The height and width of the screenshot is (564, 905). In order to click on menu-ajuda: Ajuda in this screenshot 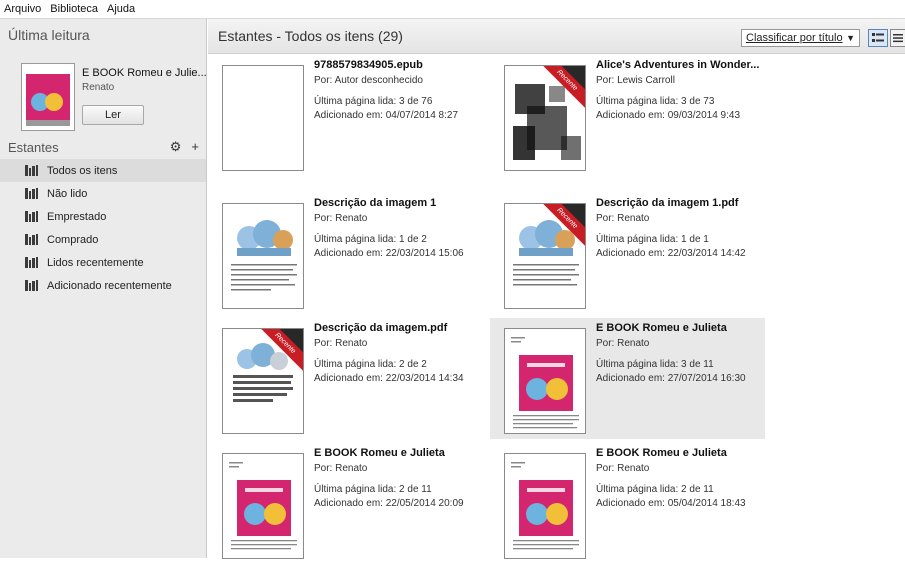, I will do `click(121, 9)`.